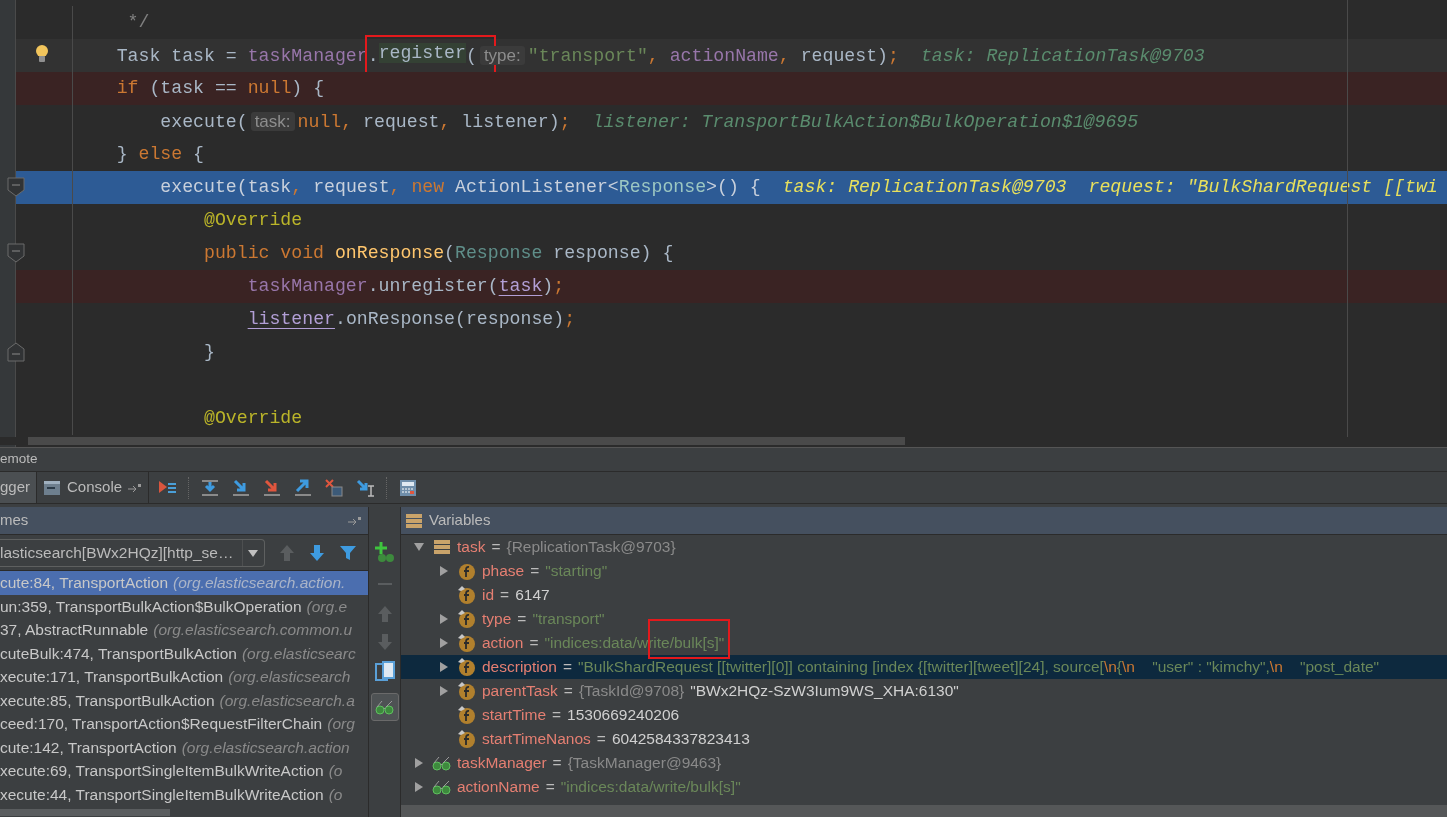 This screenshot has width=1447, height=817. Describe the element at coordinates (924, 811) in the screenshot. I see `scrollbar-track` at that location.